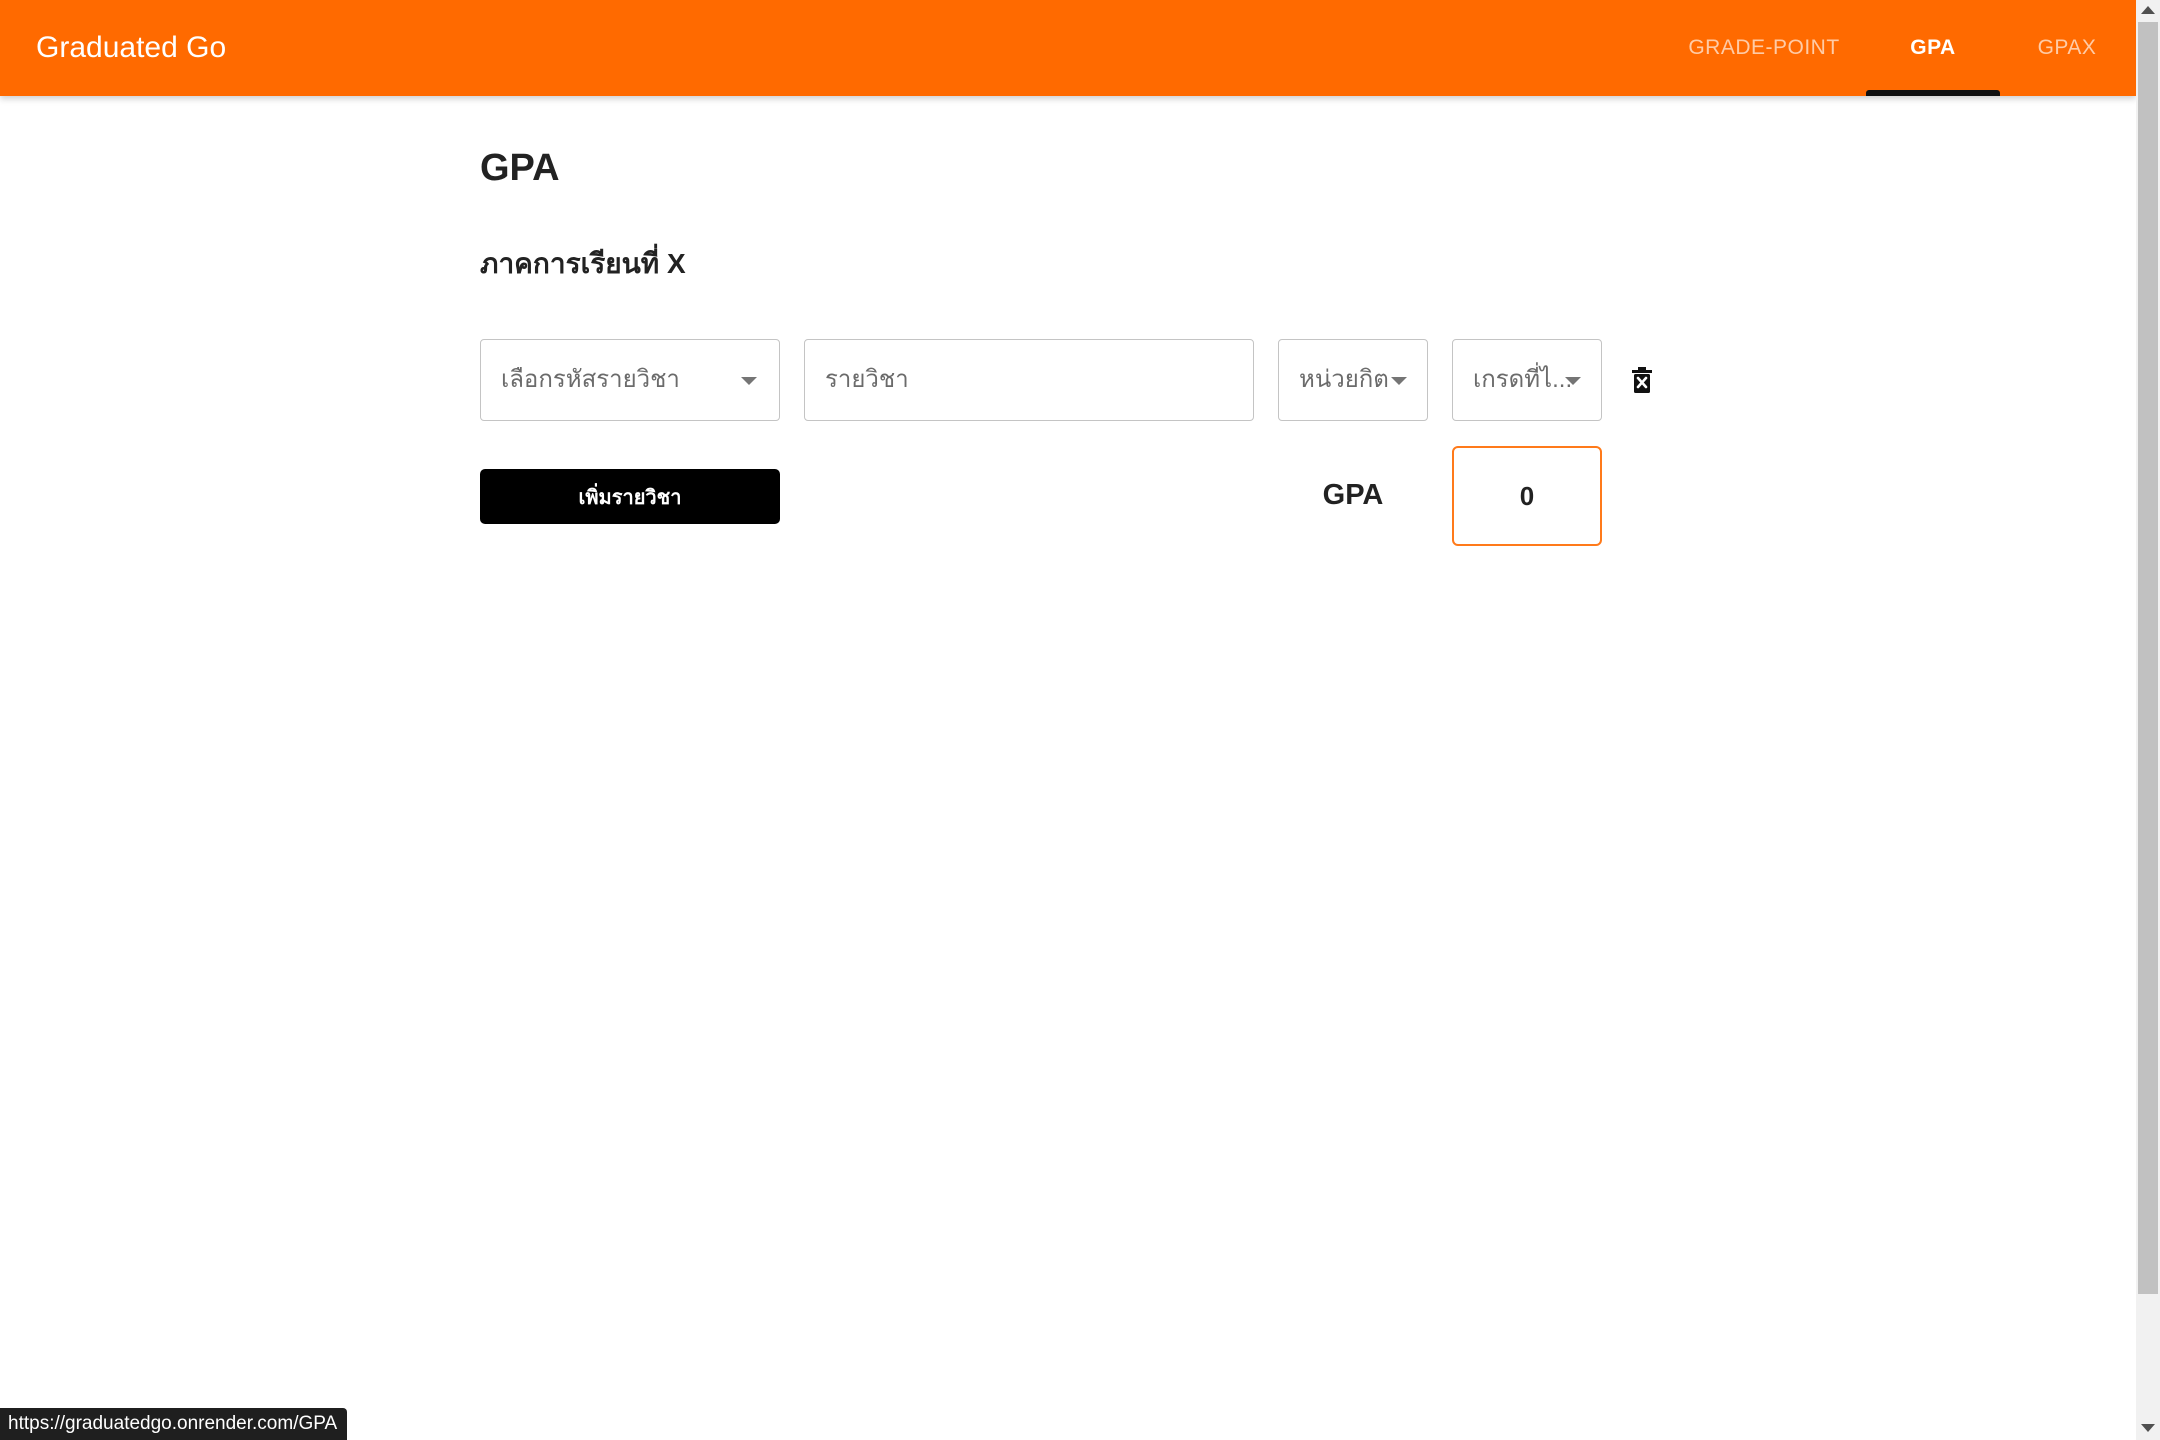 Image resolution: width=2160 pixels, height=1440 pixels. I want to click on status-bar-url: https://graduatedgo.onrender.com/GPA, so click(174, 1424).